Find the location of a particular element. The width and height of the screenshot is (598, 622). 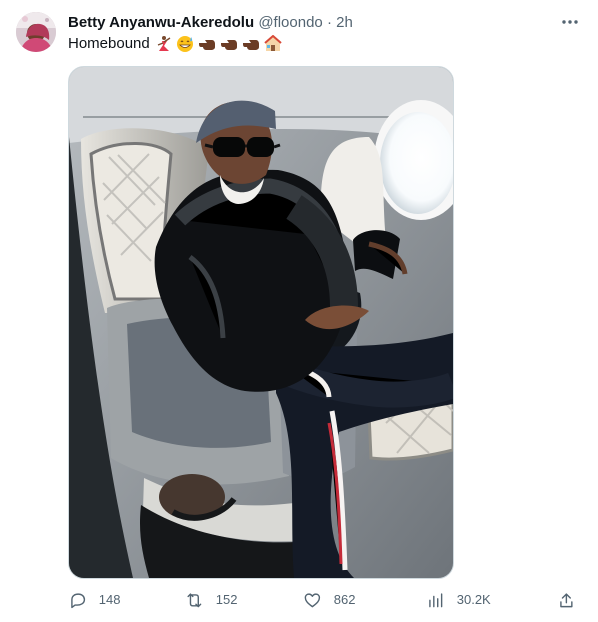

reply-button: 148 is located at coordinates (94, 600).